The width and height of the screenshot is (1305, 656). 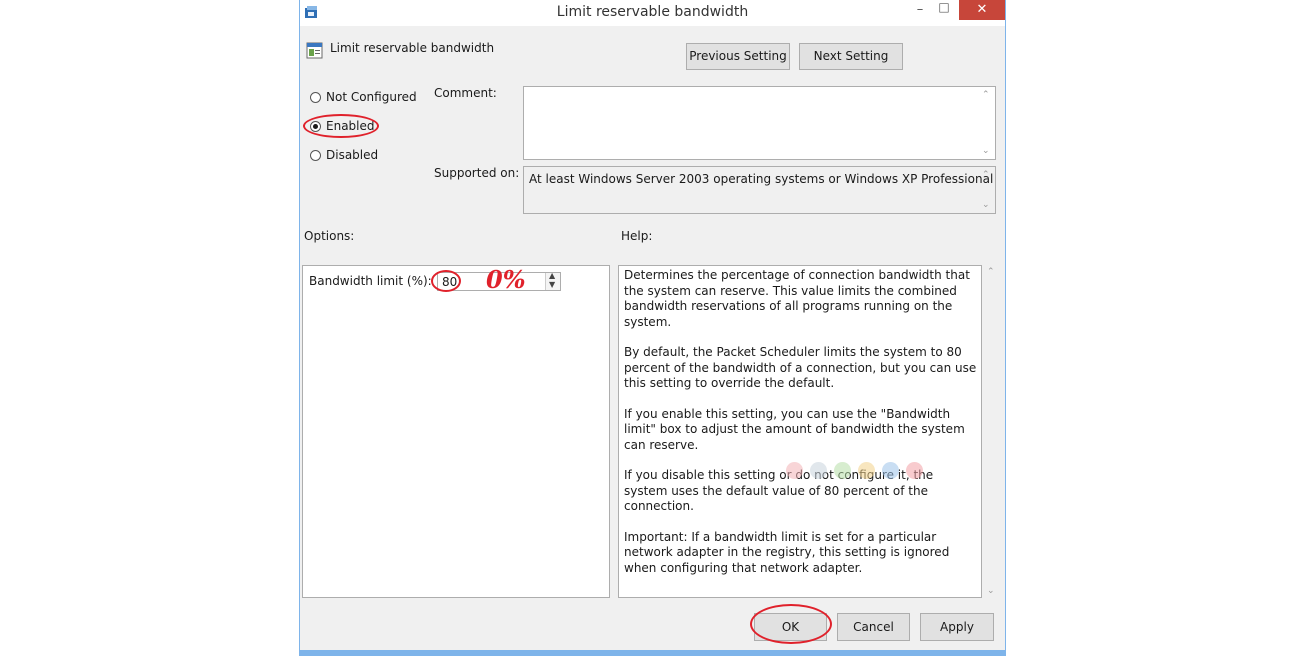 What do you see at coordinates (456, 431) in the screenshot?
I see `options-panel: Bandwidth limit (%): 80 ▲ ▼ 0%` at bounding box center [456, 431].